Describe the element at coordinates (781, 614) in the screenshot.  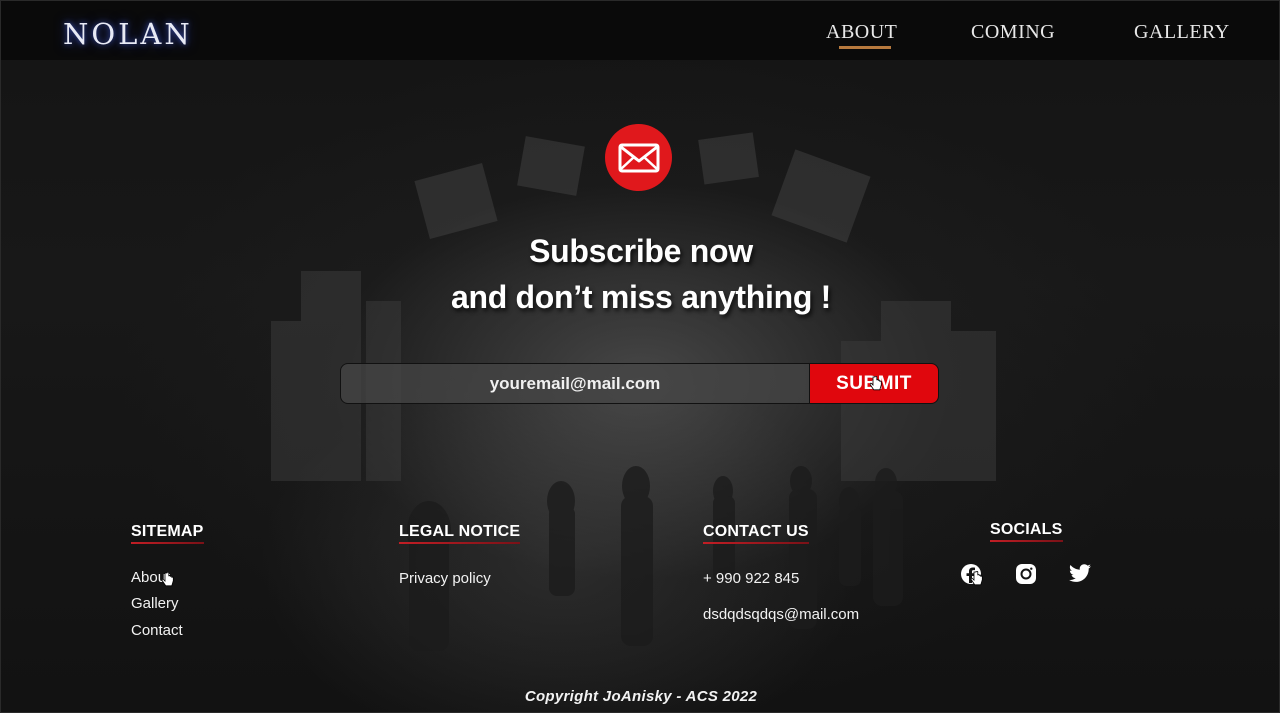
I see `contact-email-link: dsdqdsqdqs@mail.com` at that location.